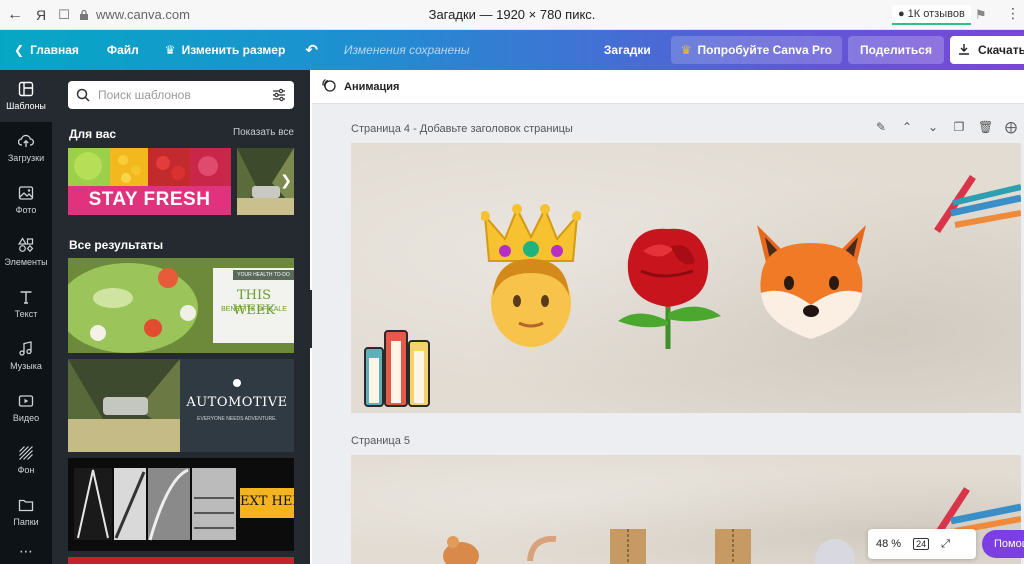  What do you see at coordinates (26, 245) in the screenshot?
I see `elements-icon` at bounding box center [26, 245].